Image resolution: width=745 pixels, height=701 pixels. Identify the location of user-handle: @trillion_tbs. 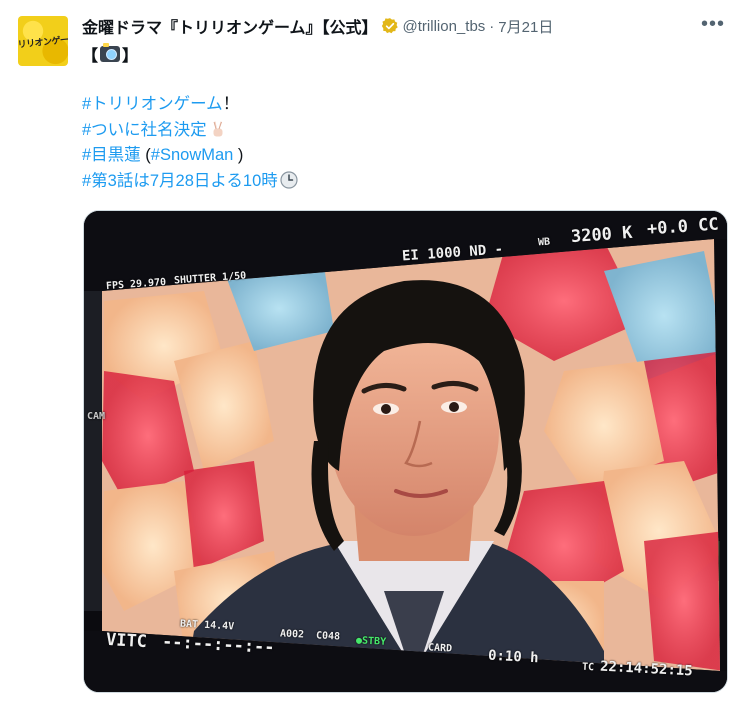
(444, 26).